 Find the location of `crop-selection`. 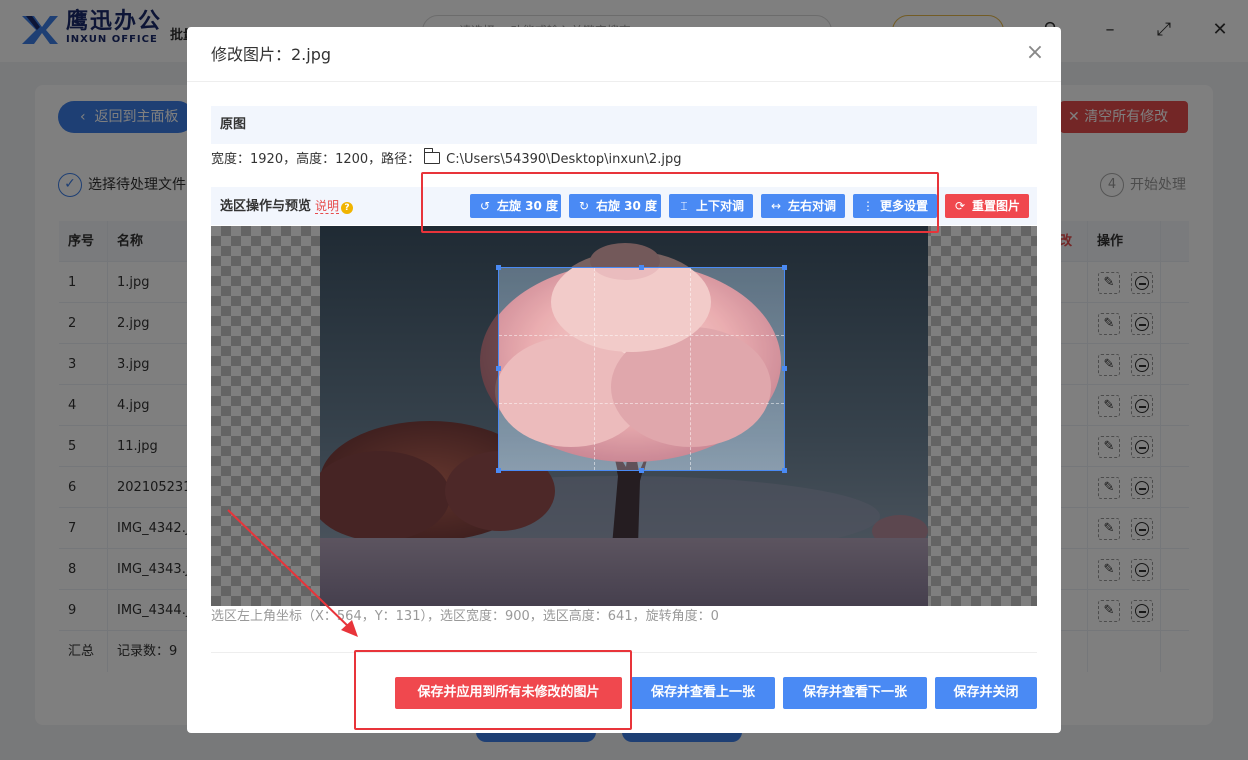

crop-selection is located at coordinates (641, 369).